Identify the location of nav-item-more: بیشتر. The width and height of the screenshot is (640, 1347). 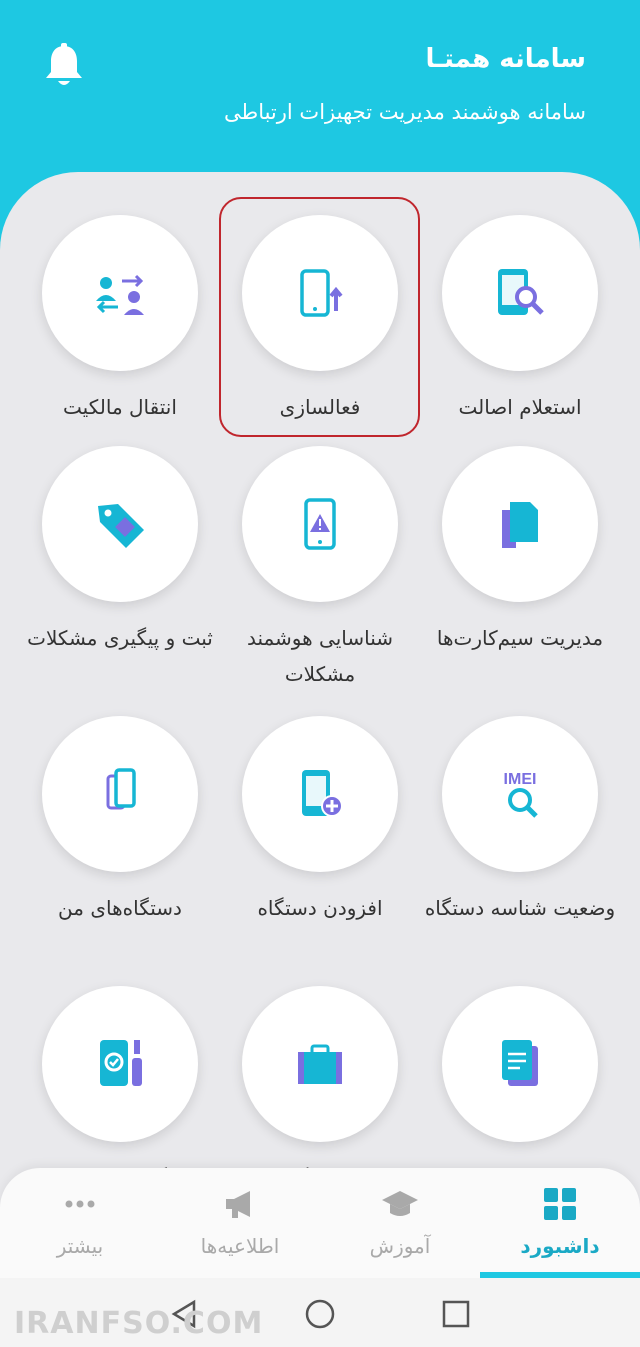
(80, 1223).